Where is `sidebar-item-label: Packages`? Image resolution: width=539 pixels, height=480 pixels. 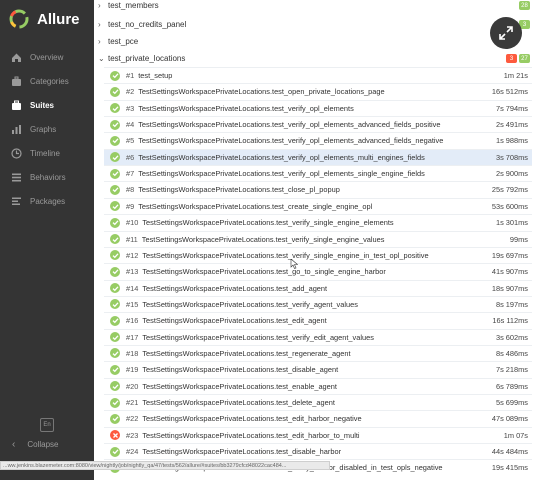 sidebar-item-label: Packages is located at coordinates (48, 201).